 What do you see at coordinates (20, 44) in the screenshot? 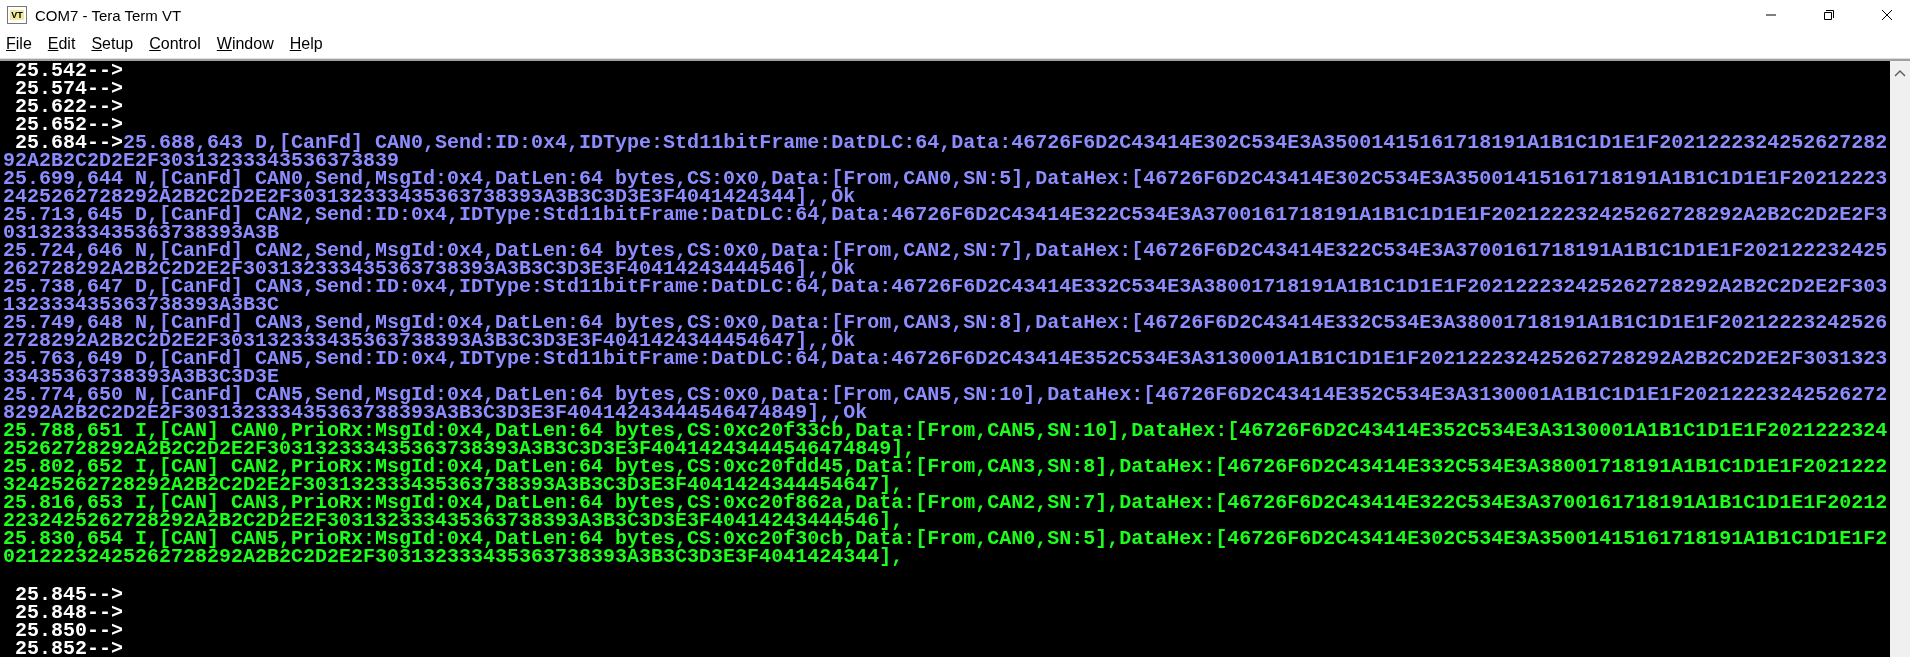
I see `menu-item: File` at bounding box center [20, 44].